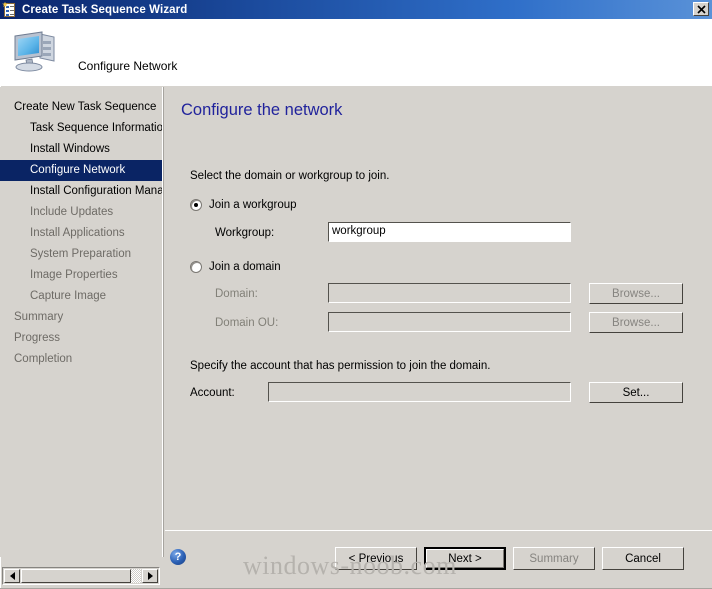 The image size is (712, 589). Describe the element at coordinates (290, 176) in the screenshot. I see `intro-text: Select the domain or workgroup to join.` at that location.